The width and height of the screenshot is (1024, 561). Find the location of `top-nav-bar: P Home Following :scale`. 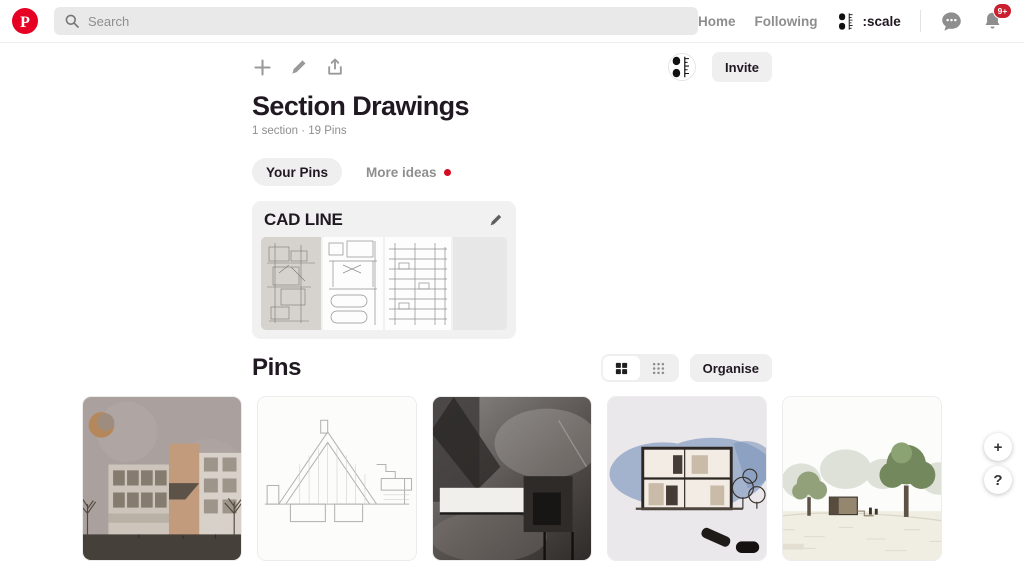

top-nav-bar: P Home Following :scale is located at coordinates (512, 21).